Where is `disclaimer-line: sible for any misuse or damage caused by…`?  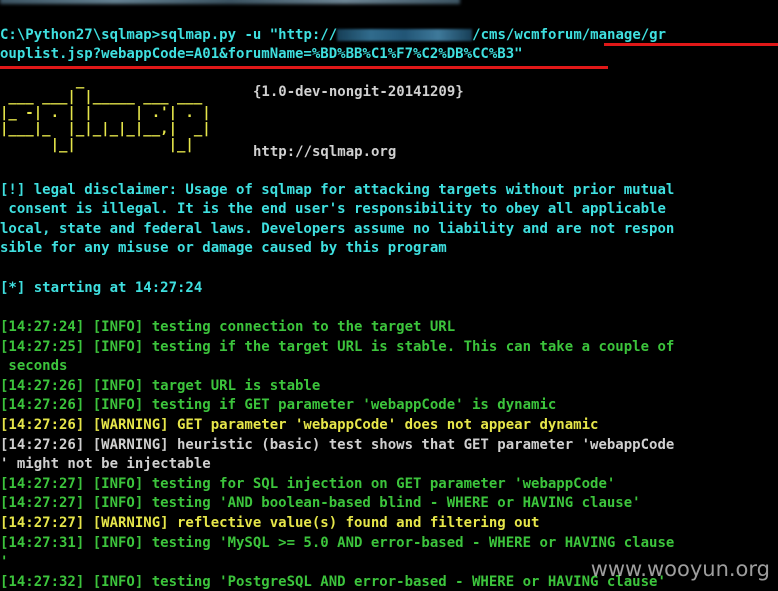 disclaimer-line: sible for any misuse or damage caused by… is located at coordinates (223, 248).